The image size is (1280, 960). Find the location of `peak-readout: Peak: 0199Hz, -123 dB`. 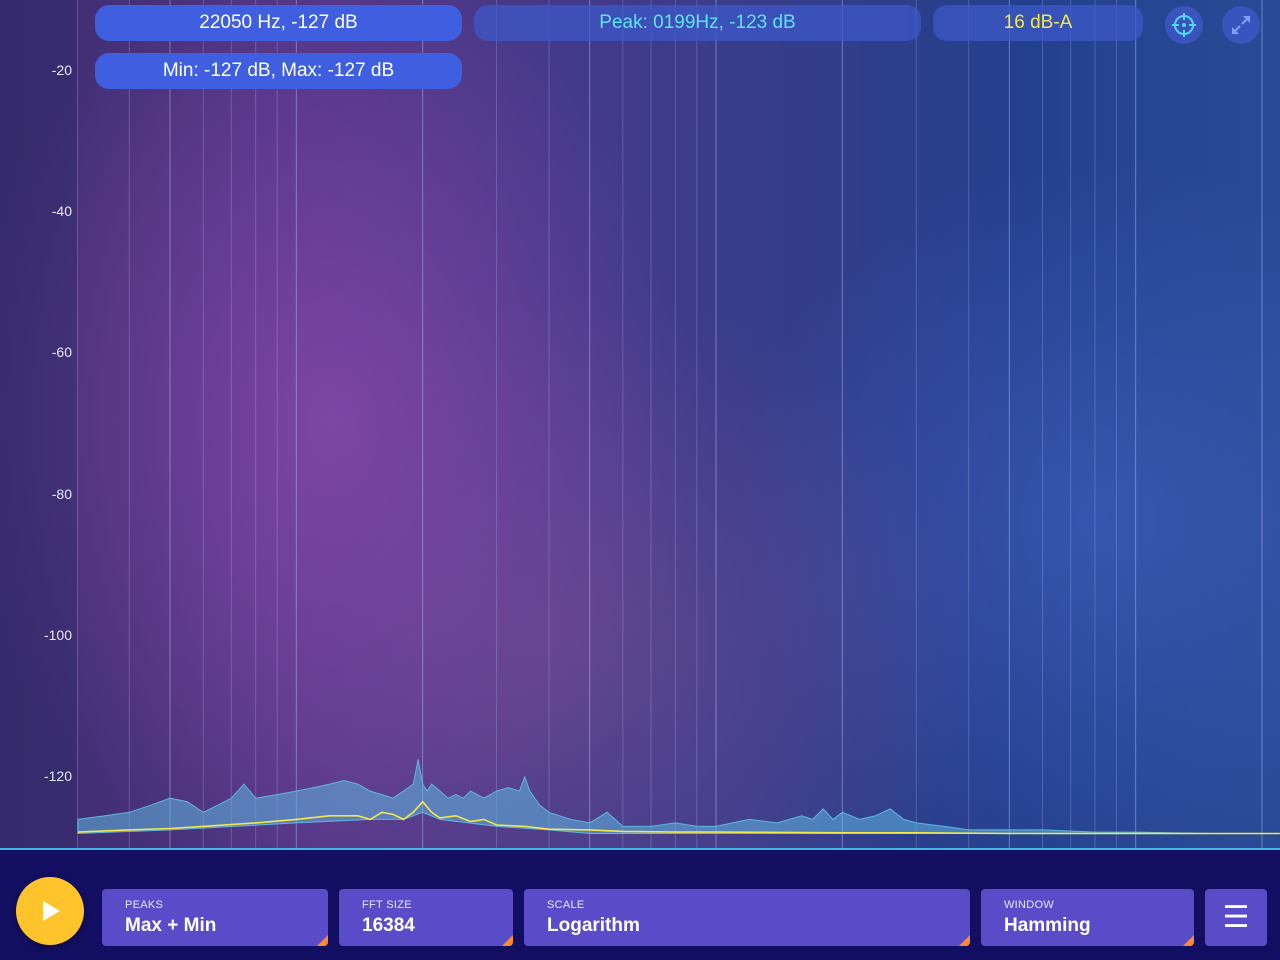

peak-readout: Peak: 0199Hz, -123 dB is located at coordinates (697, 23).